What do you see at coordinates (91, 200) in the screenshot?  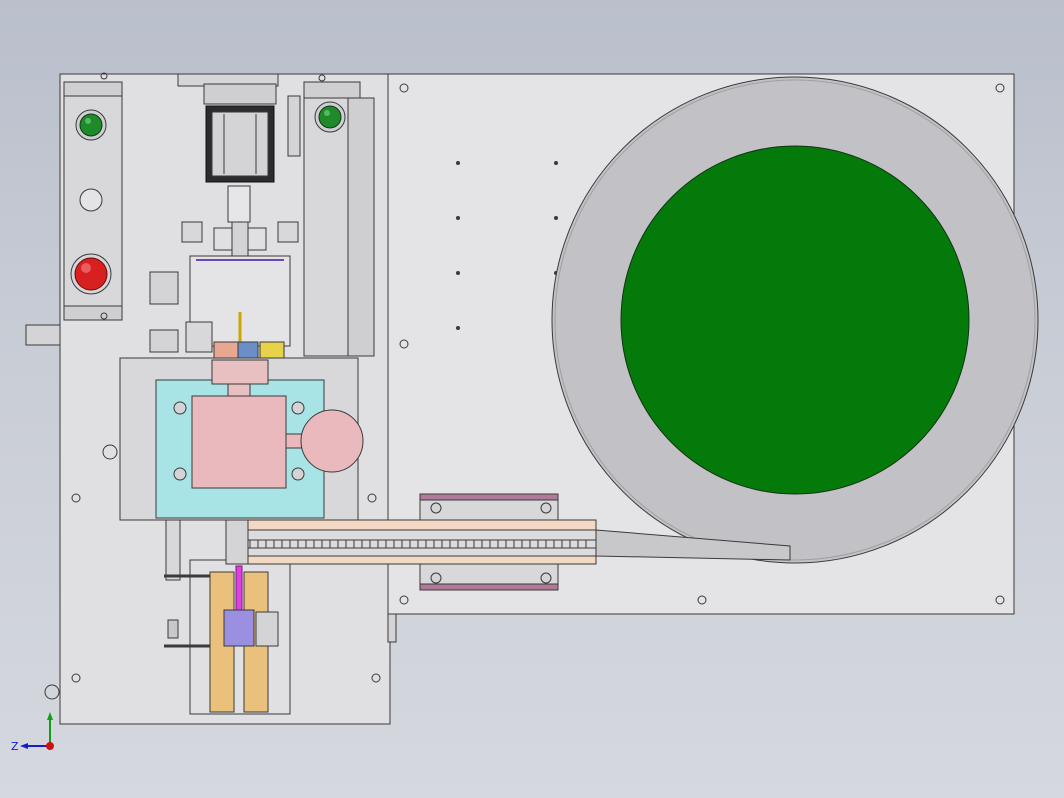 I see `indicator-hole-icon` at bounding box center [91, 200].